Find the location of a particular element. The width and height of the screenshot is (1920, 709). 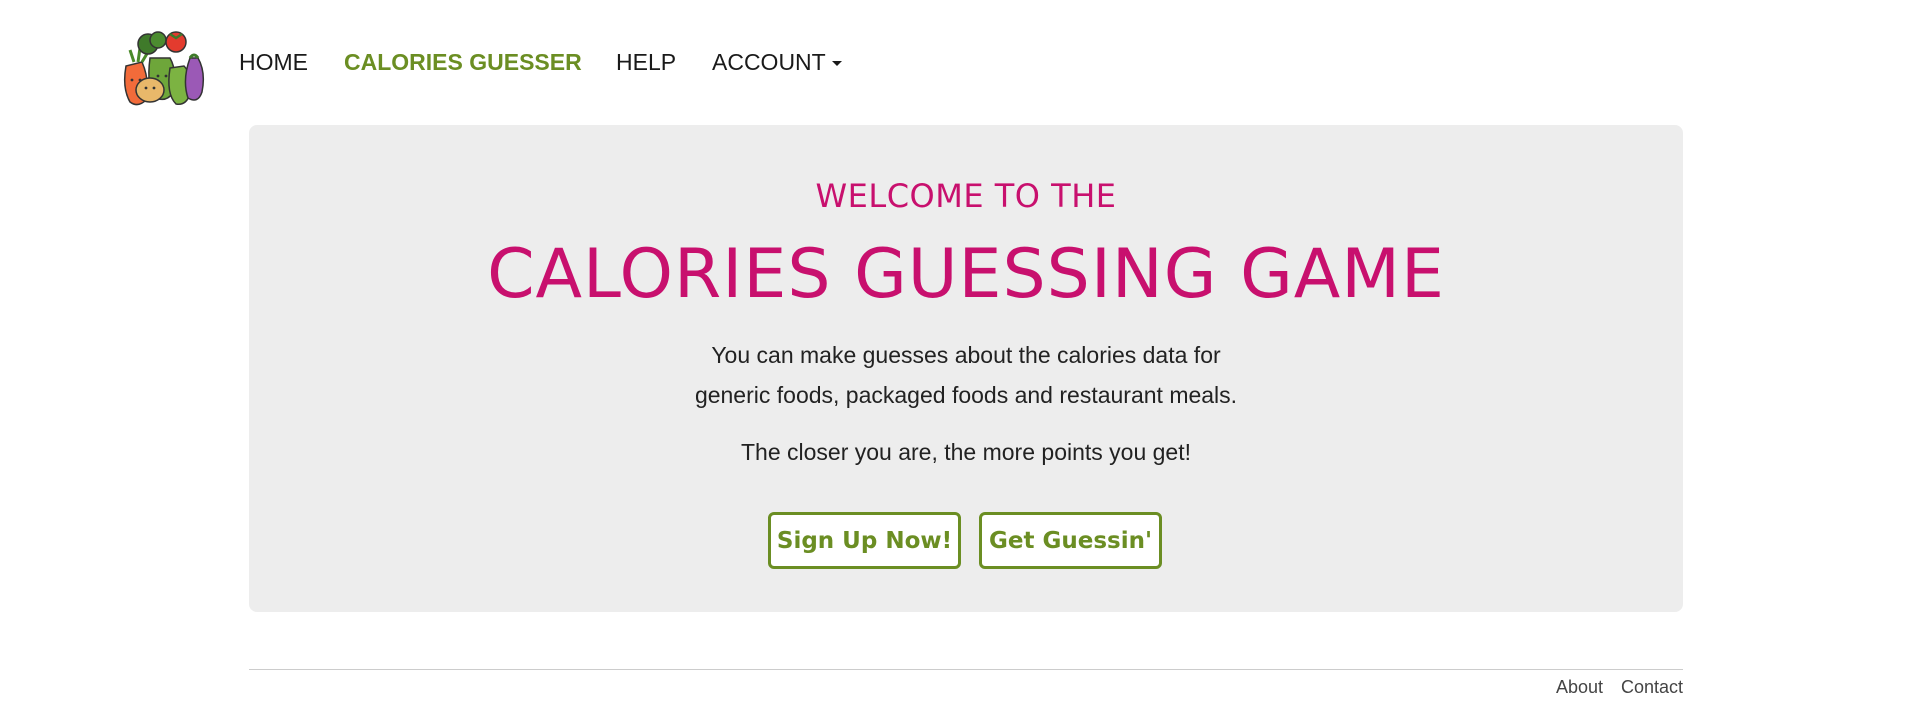

page-title: CALORIES GUESSING GAME is located at coordinates (966, 274).